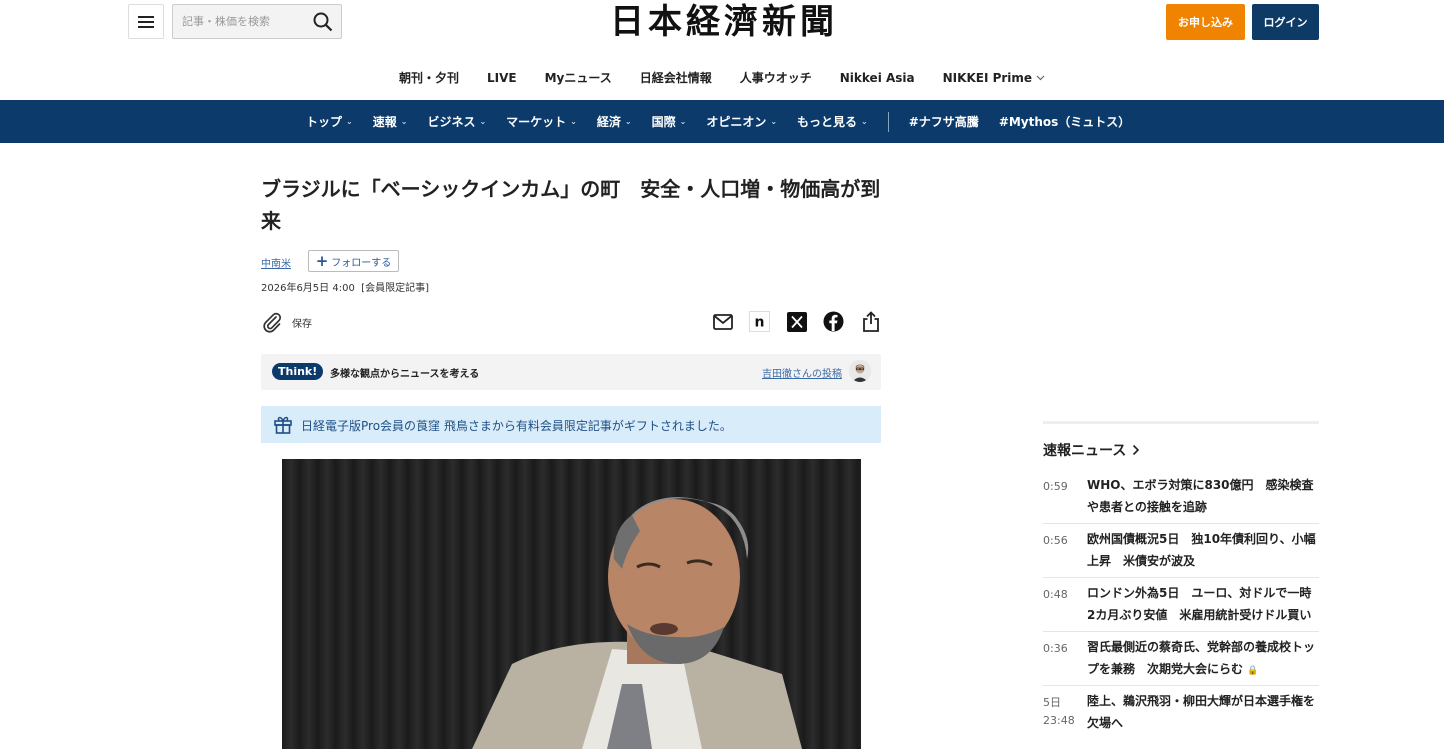  I want to click on chevron-down-icon, so click(1040, 78).